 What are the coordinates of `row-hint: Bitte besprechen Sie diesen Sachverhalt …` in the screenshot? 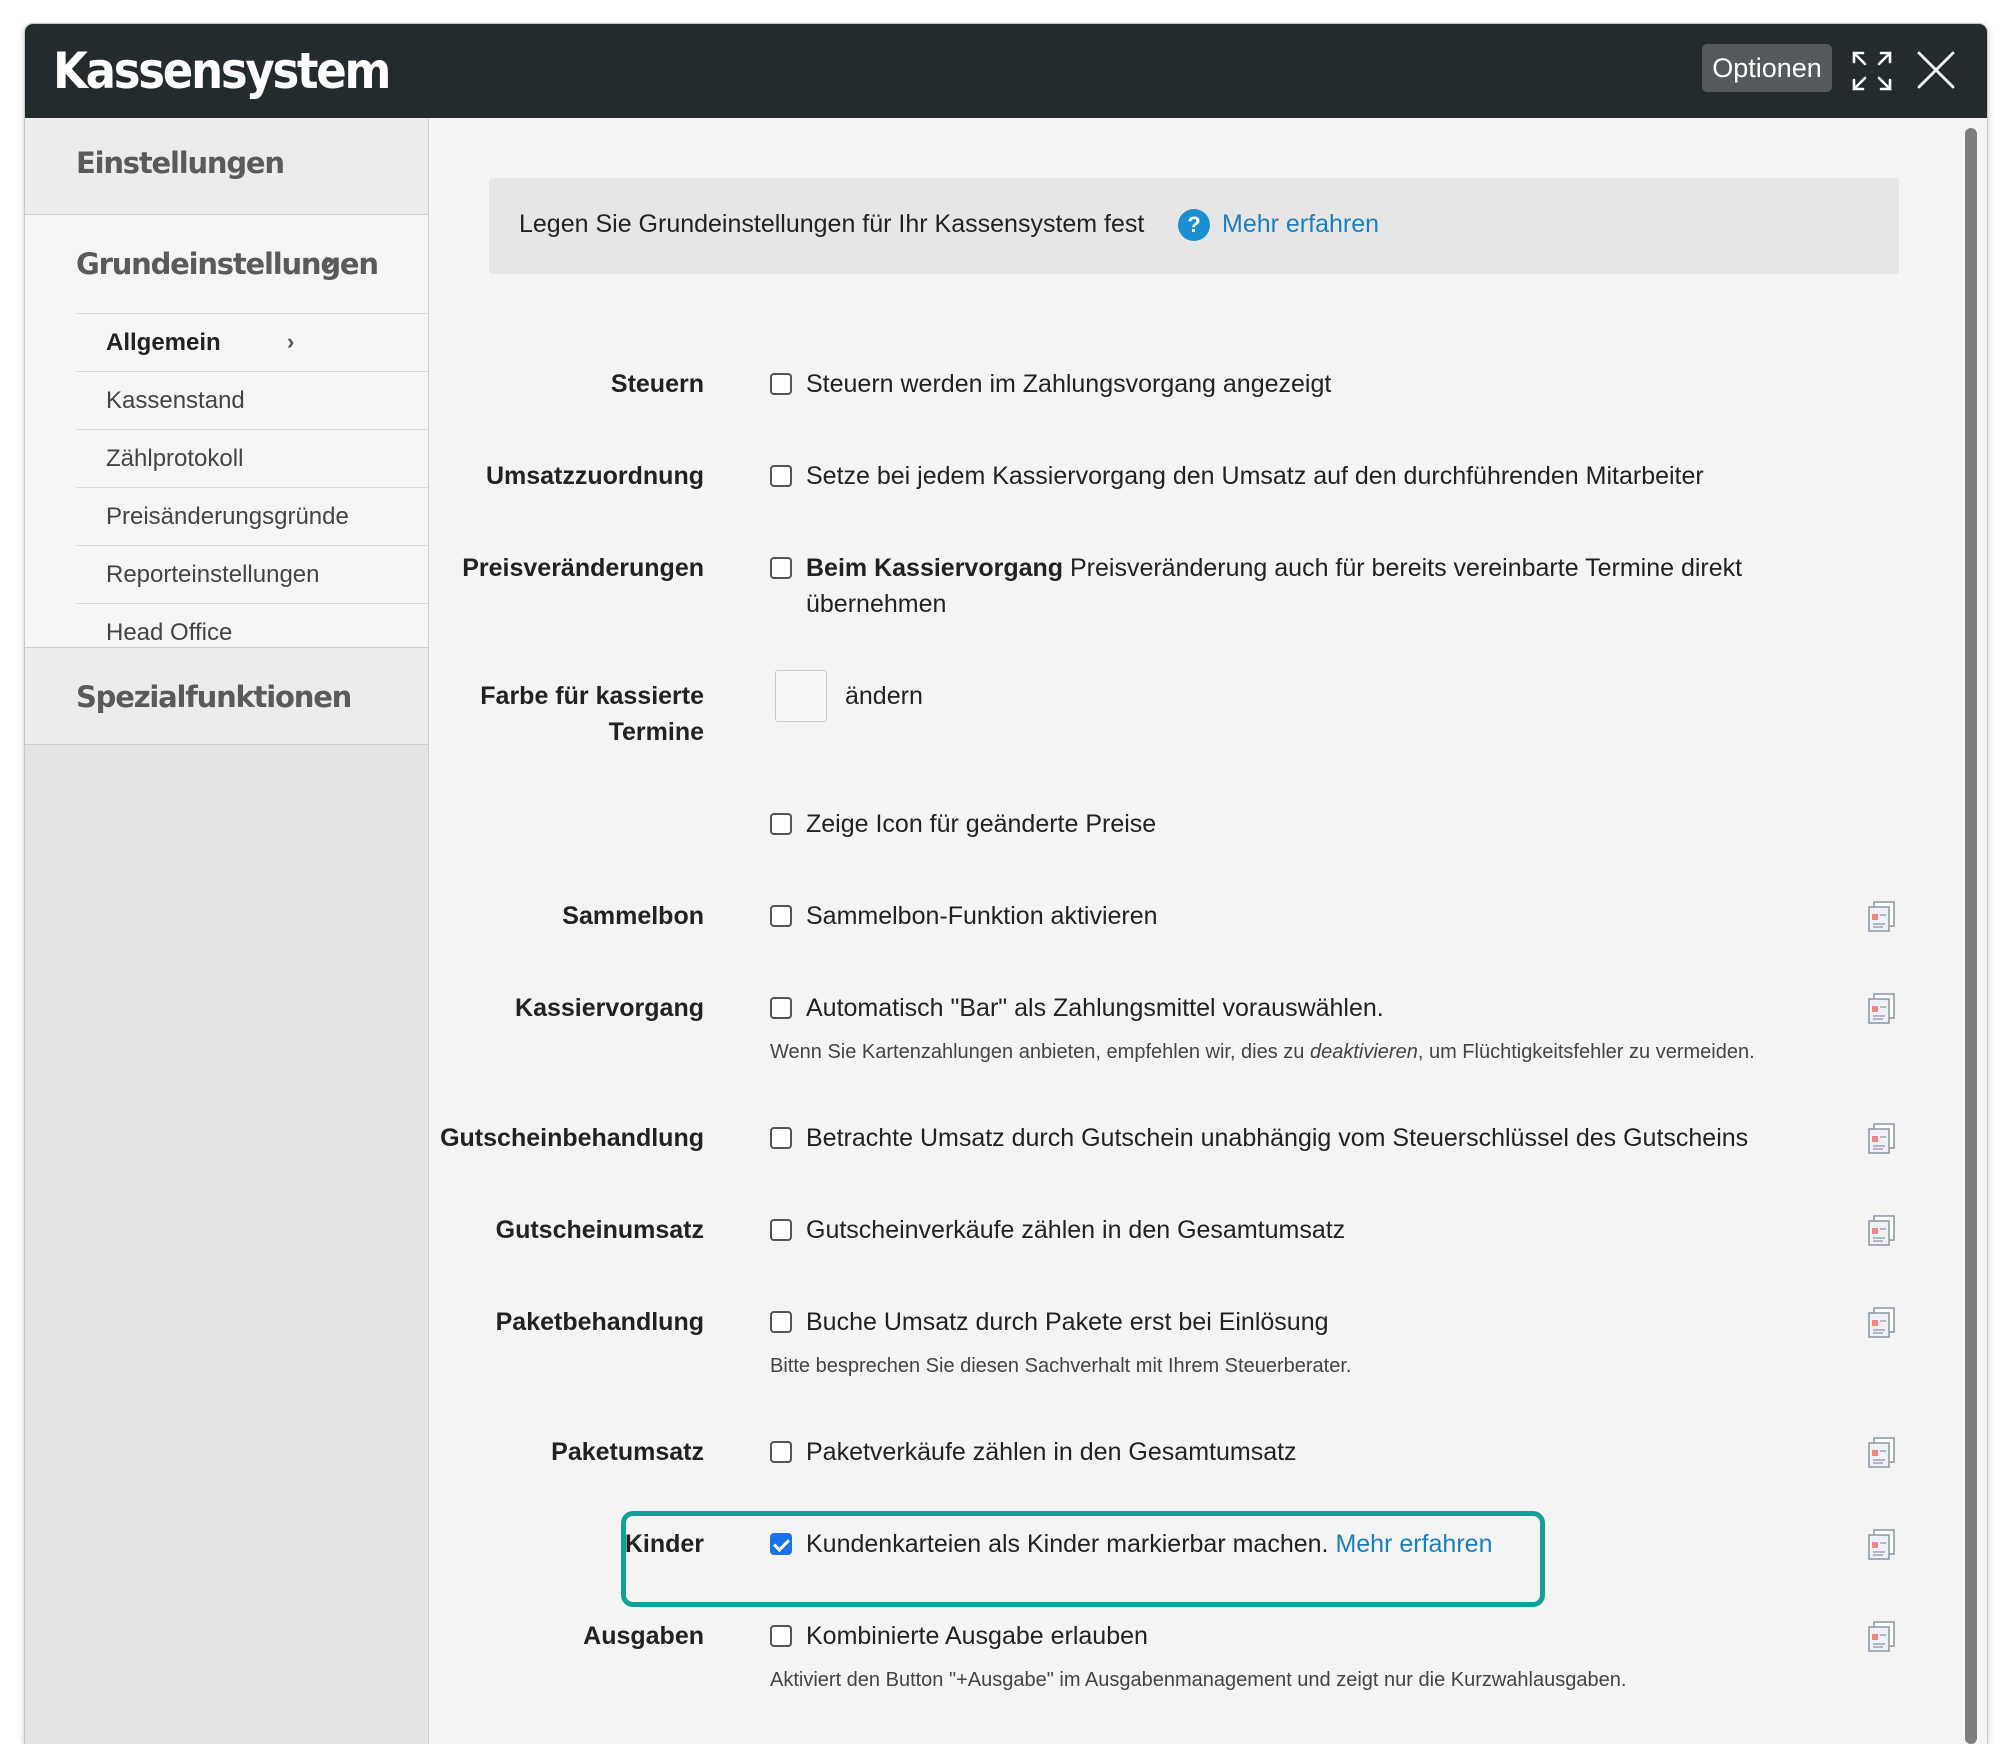 It's located at (1061, 1366).